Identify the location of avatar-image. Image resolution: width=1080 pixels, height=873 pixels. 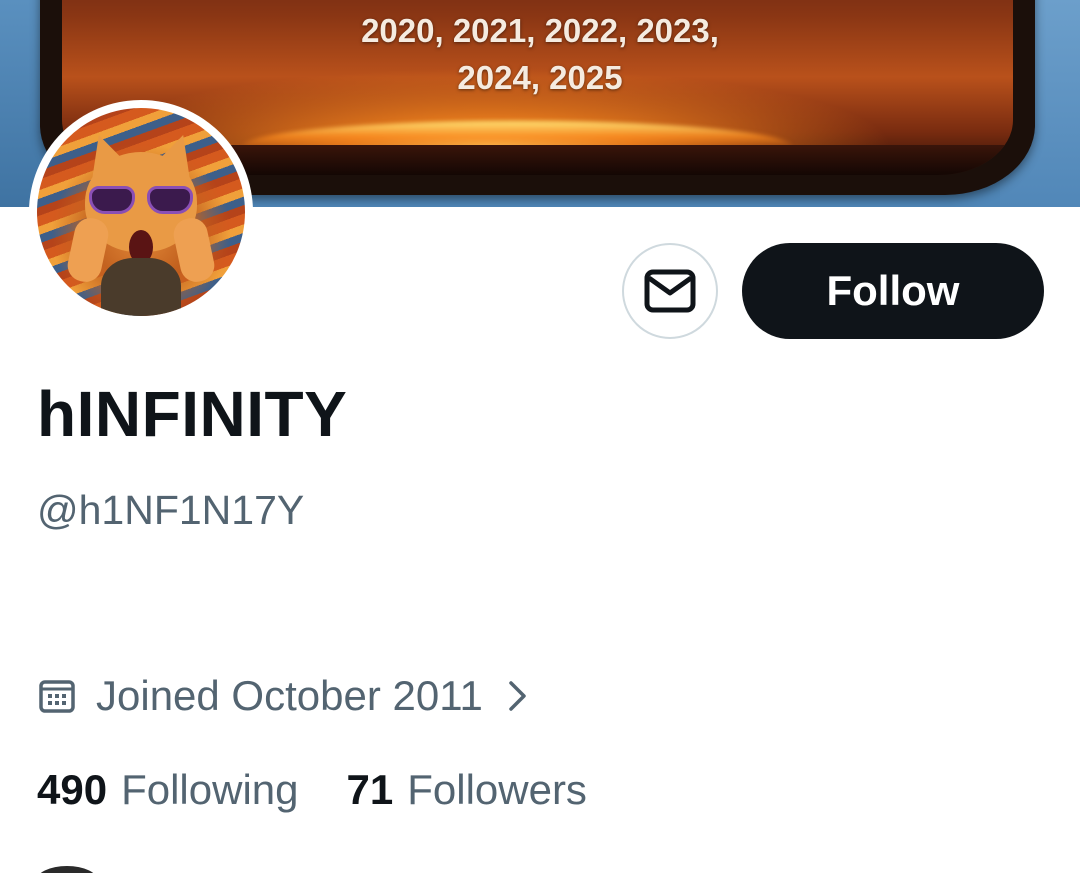
(141, 212).